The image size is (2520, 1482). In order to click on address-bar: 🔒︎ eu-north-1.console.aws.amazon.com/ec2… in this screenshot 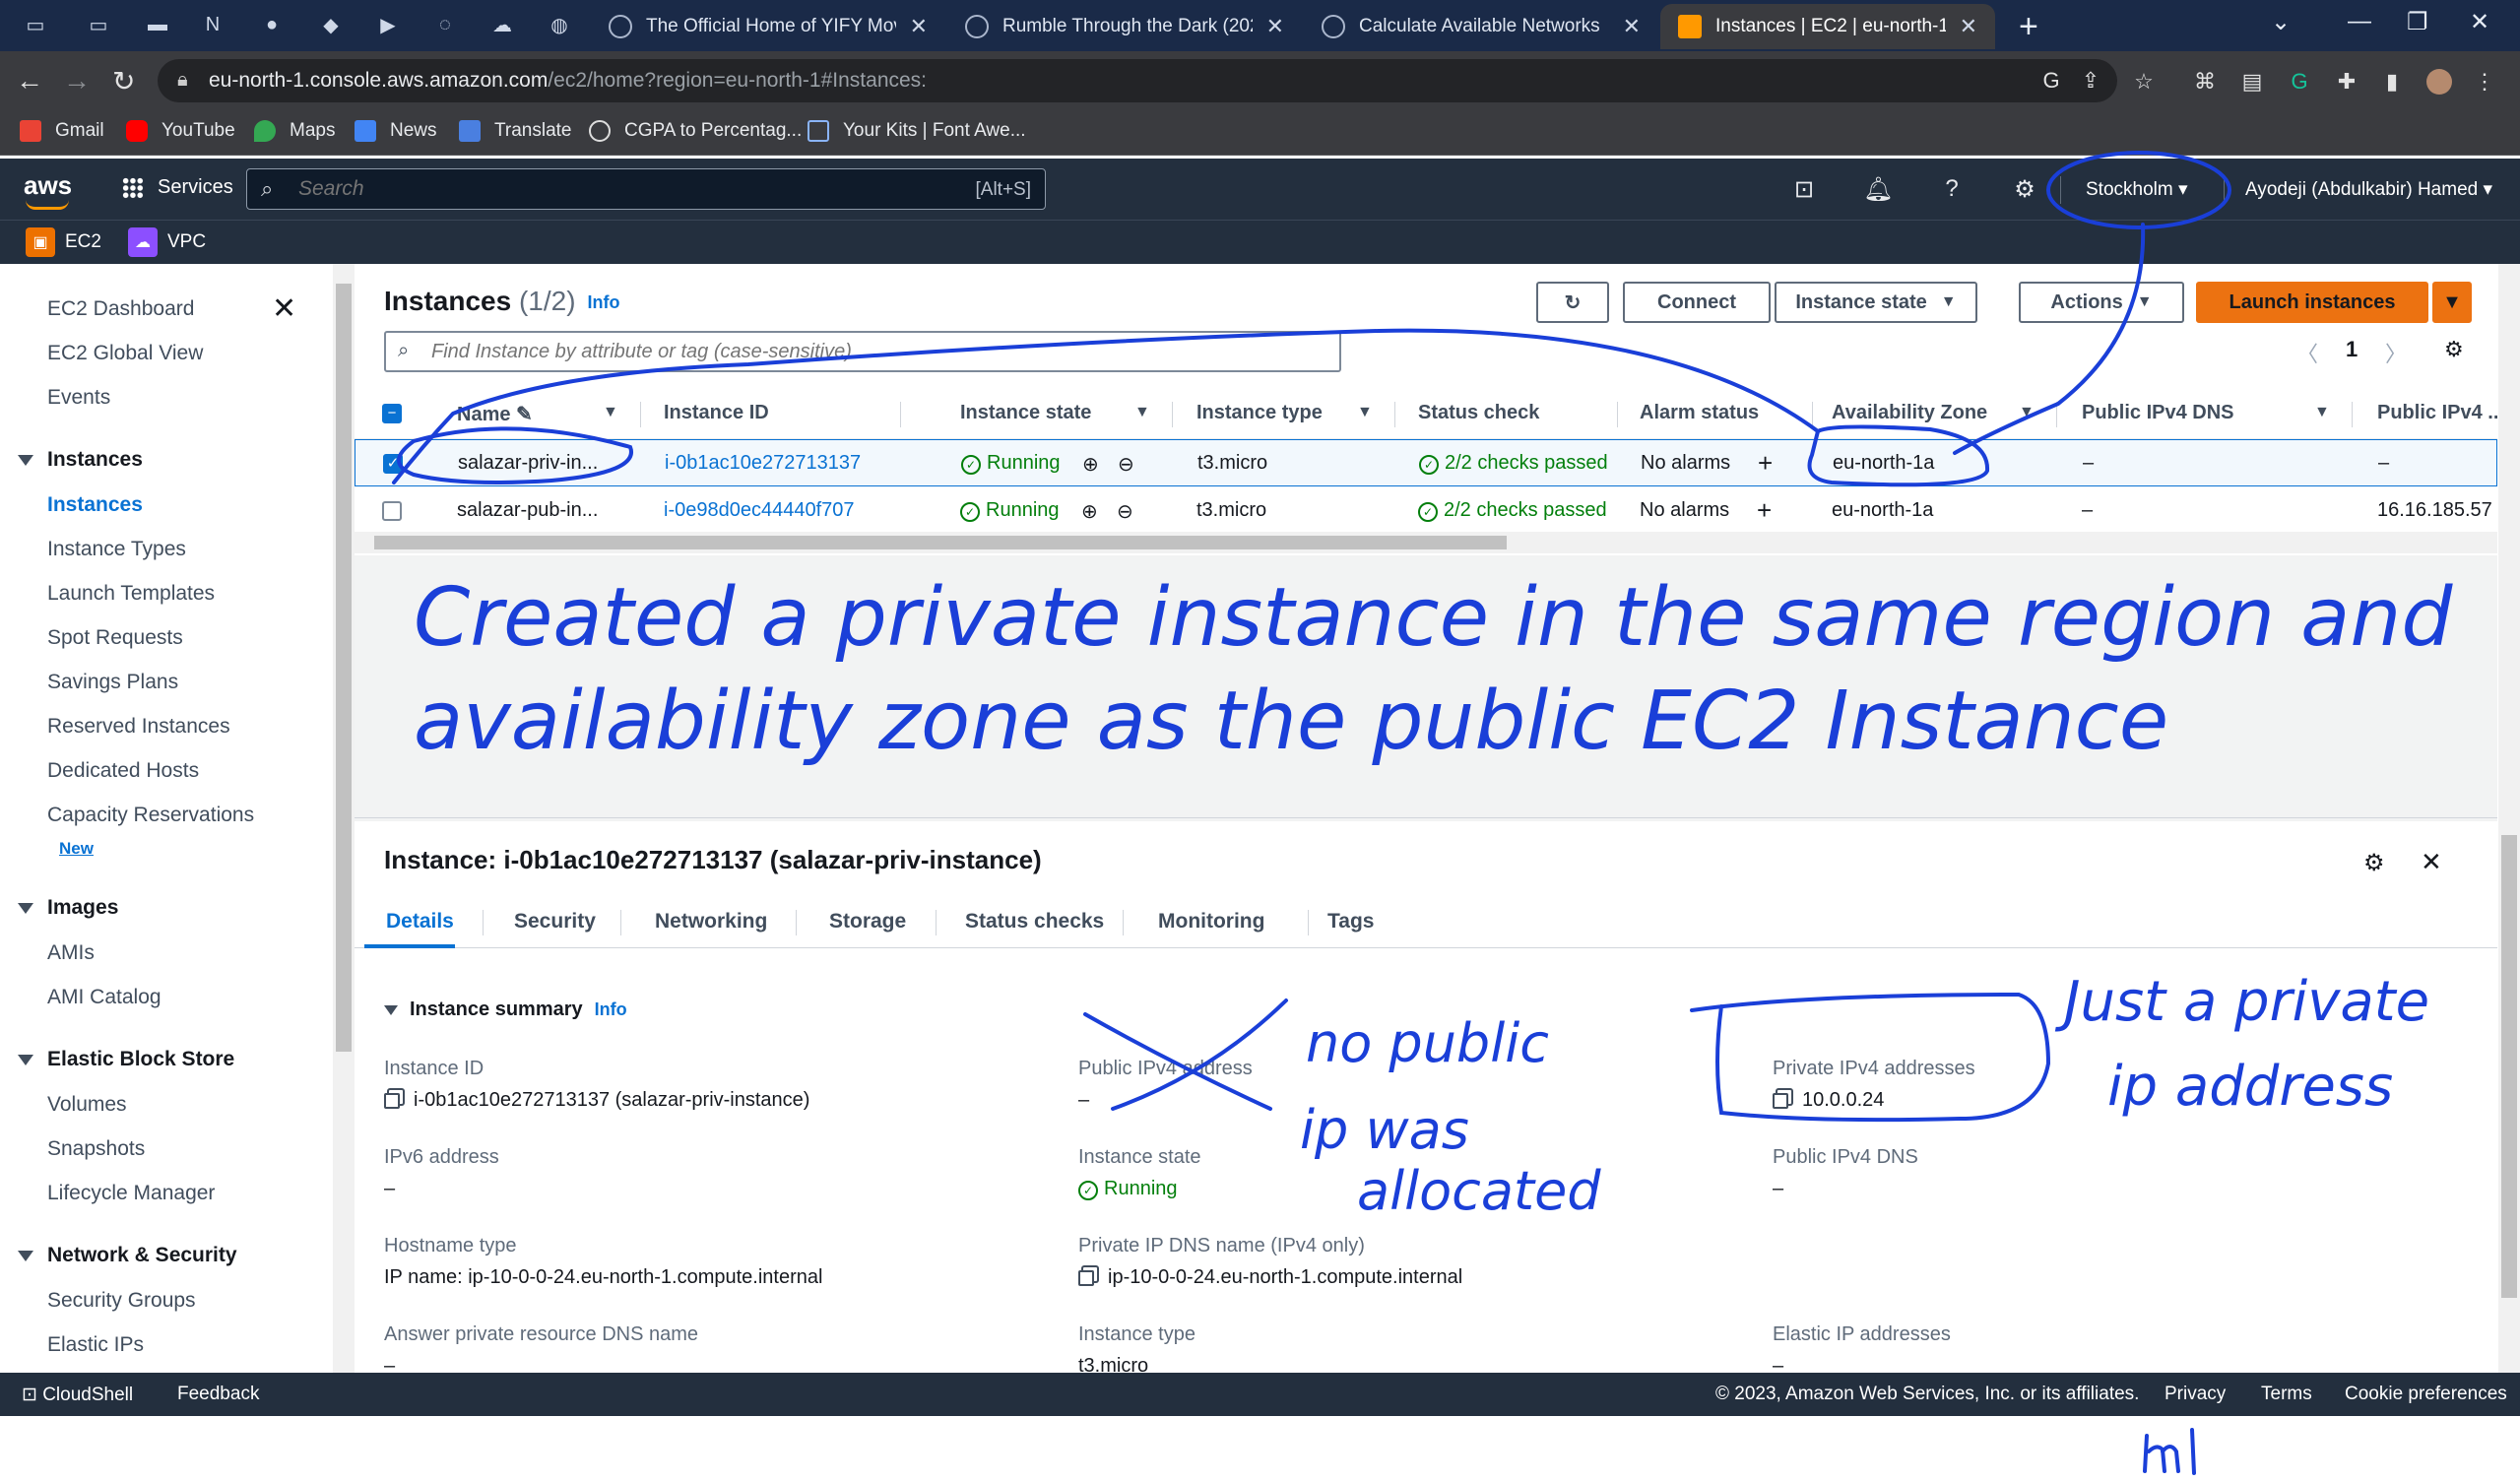, I will do `click(1137, 80)`.